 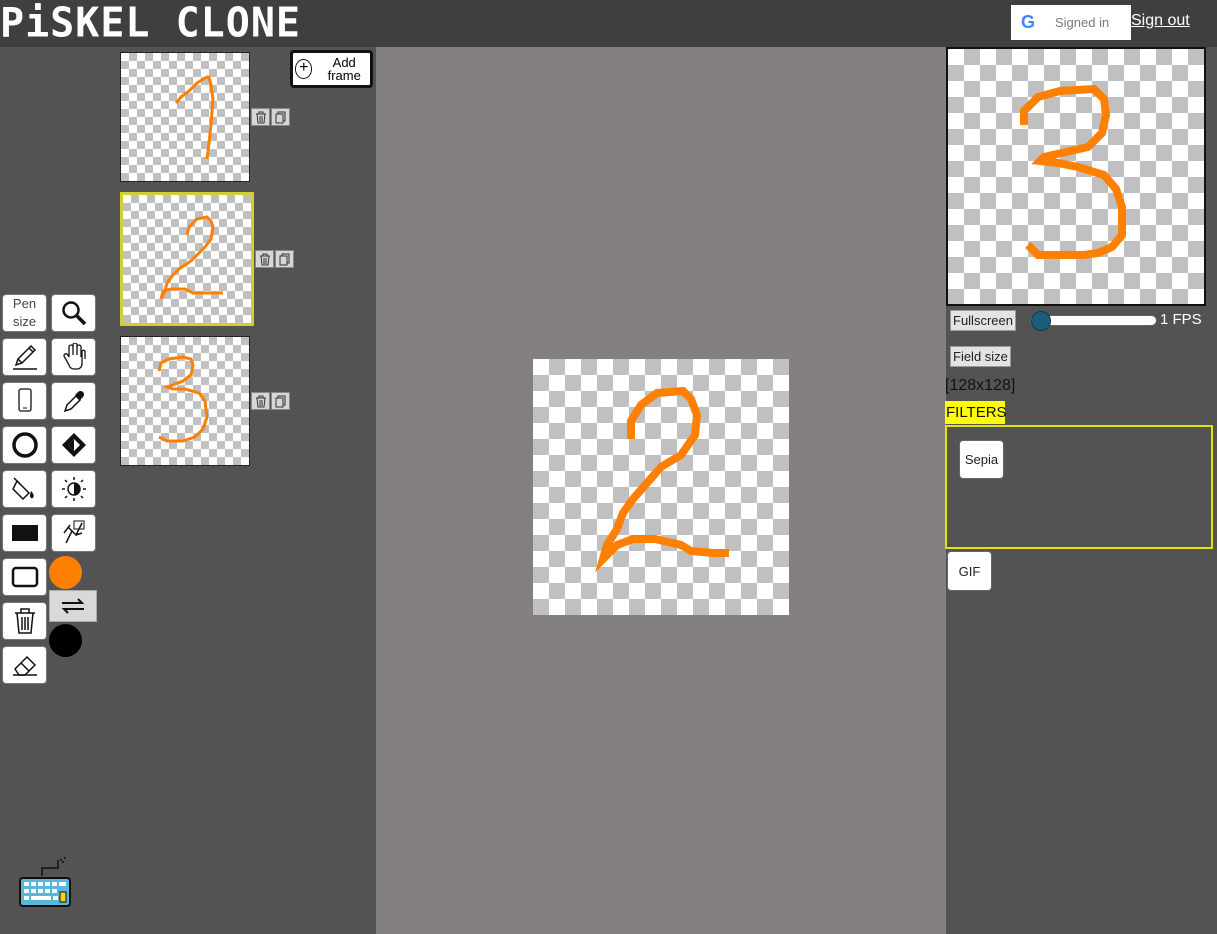 I want to click on app-logo: PiSKEL CLONE, so click(x=150, y=23).